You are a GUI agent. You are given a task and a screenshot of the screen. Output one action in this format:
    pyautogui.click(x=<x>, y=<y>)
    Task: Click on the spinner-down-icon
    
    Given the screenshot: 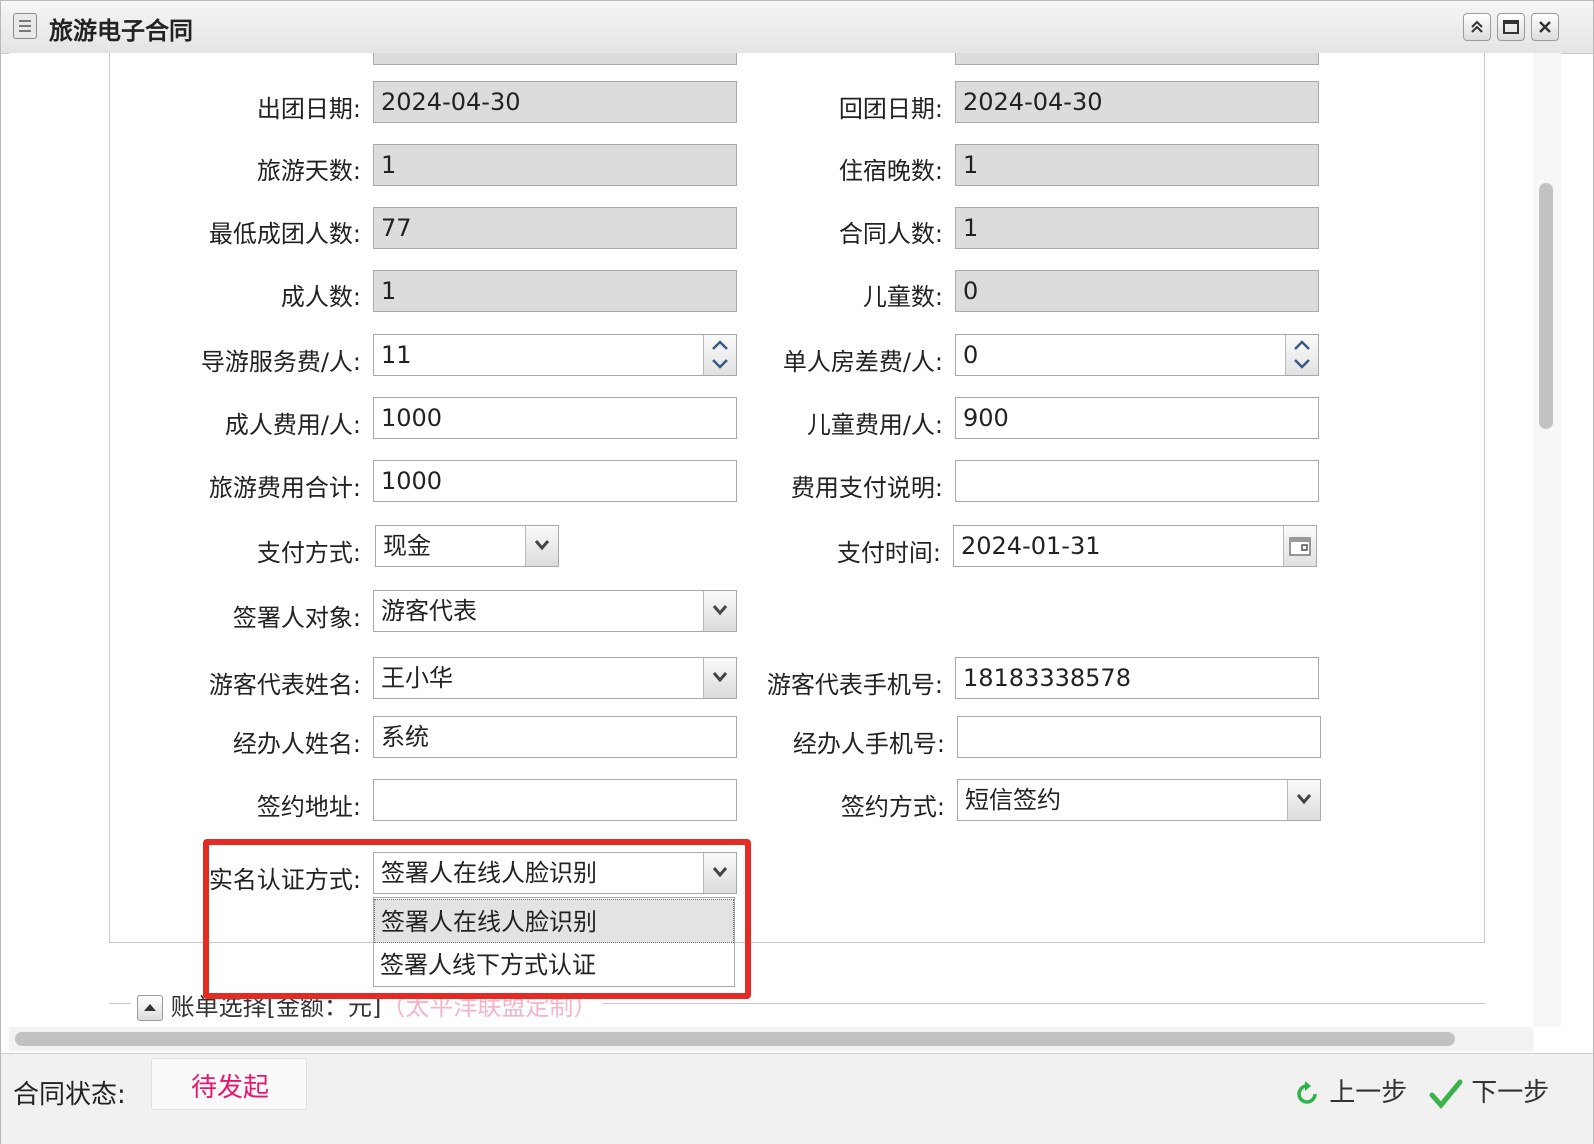 What is the action you would take?
    pyautogui.click(x=1302, y=364)
    